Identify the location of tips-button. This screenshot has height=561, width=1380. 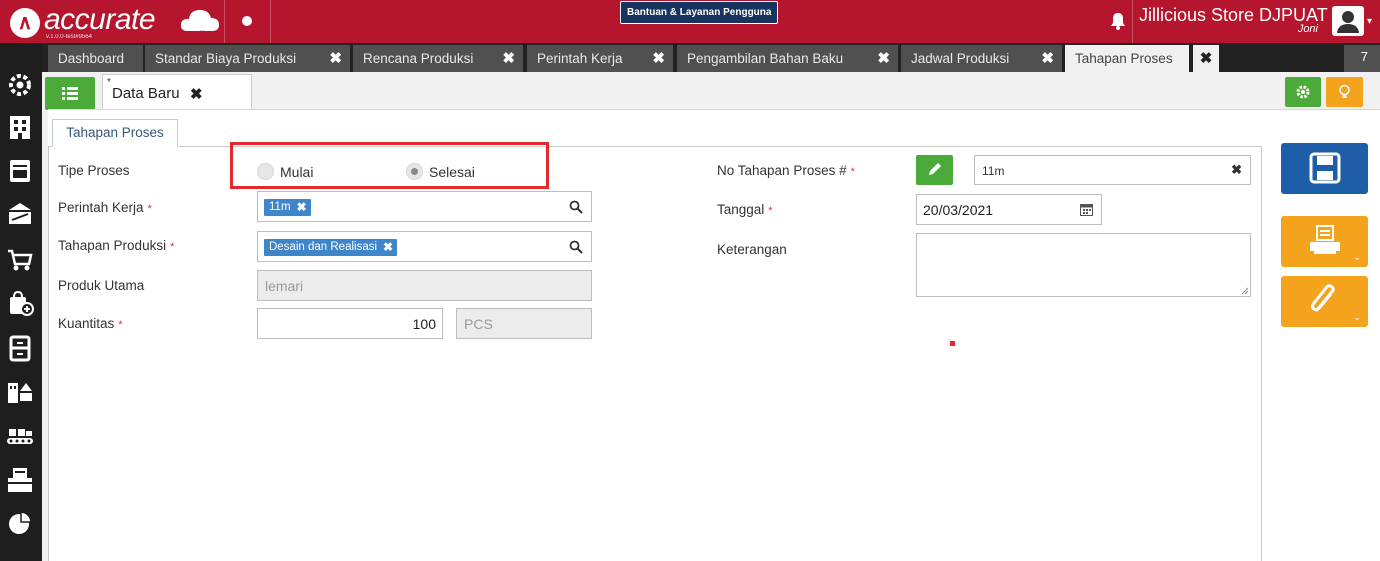
(1344, 92).